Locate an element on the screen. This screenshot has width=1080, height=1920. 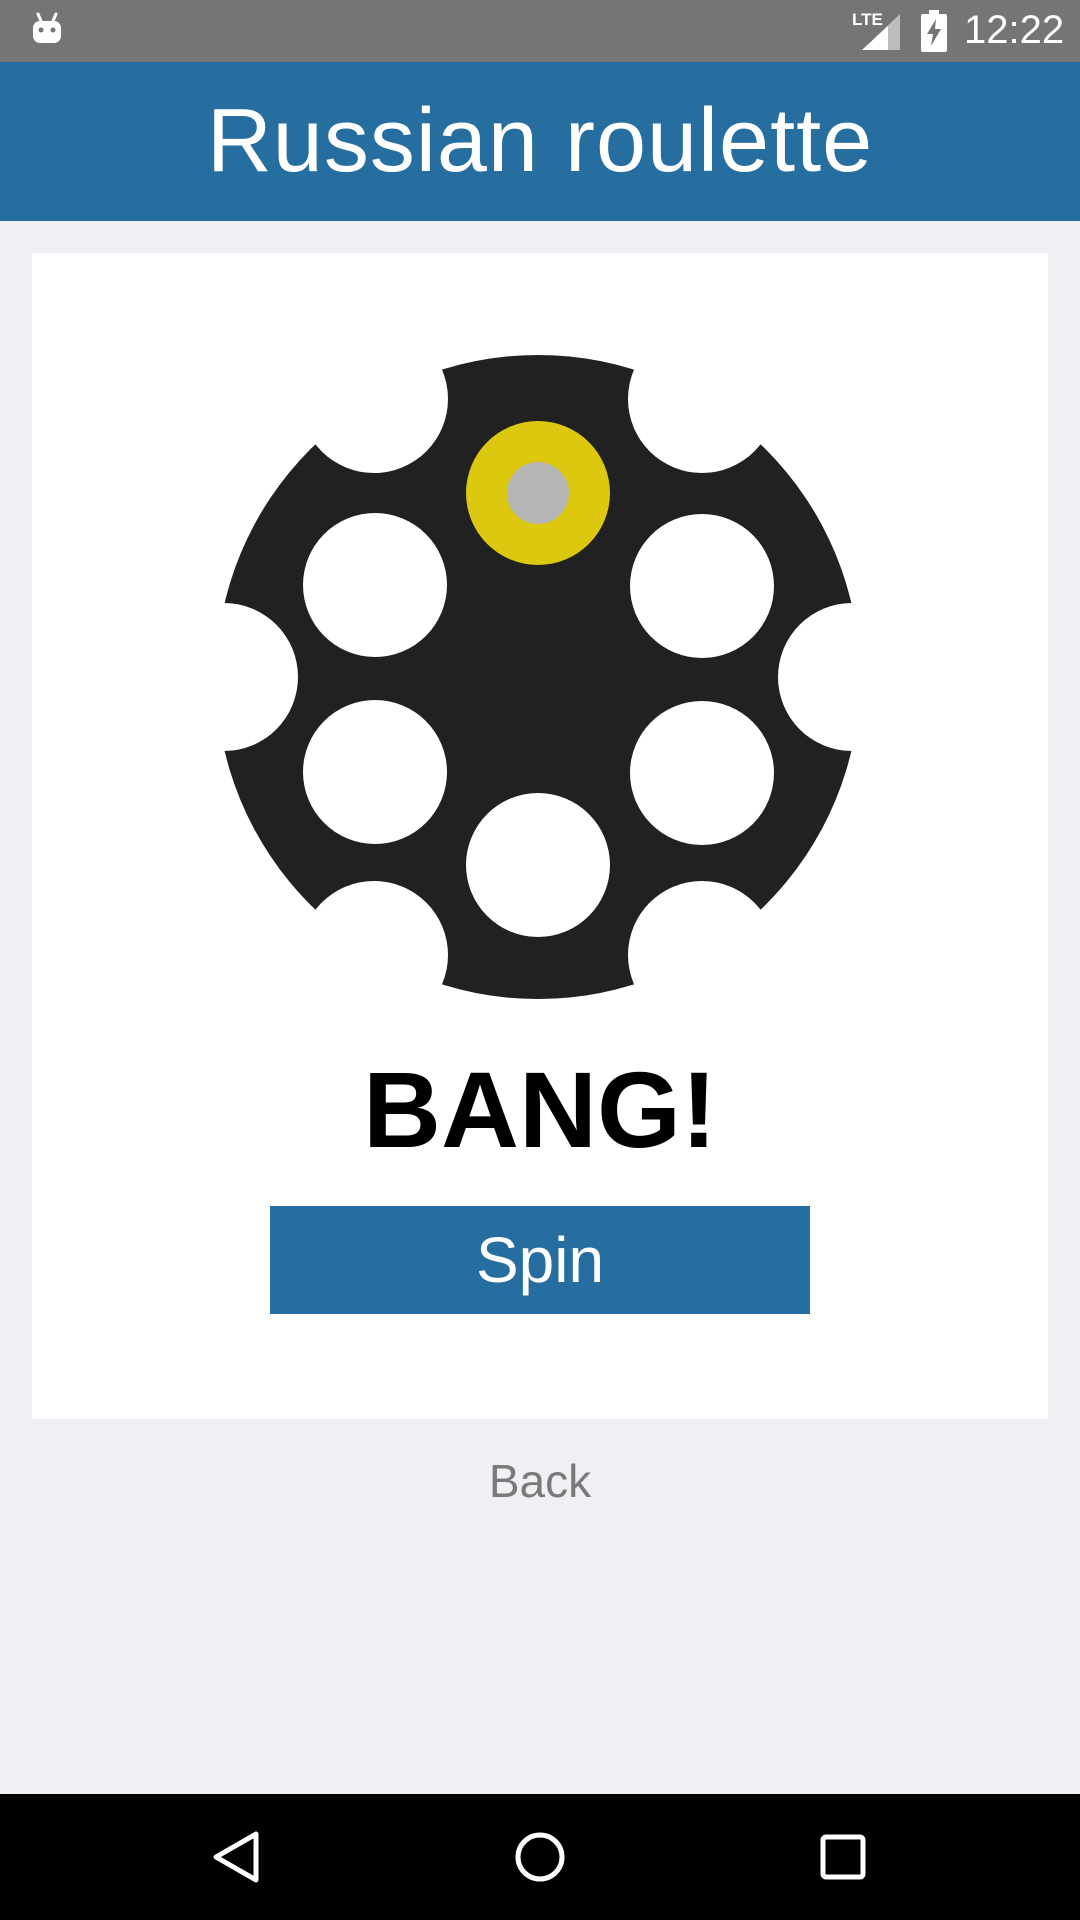
status-bar: LTE 12:22 is located at coordinates (540, 31).